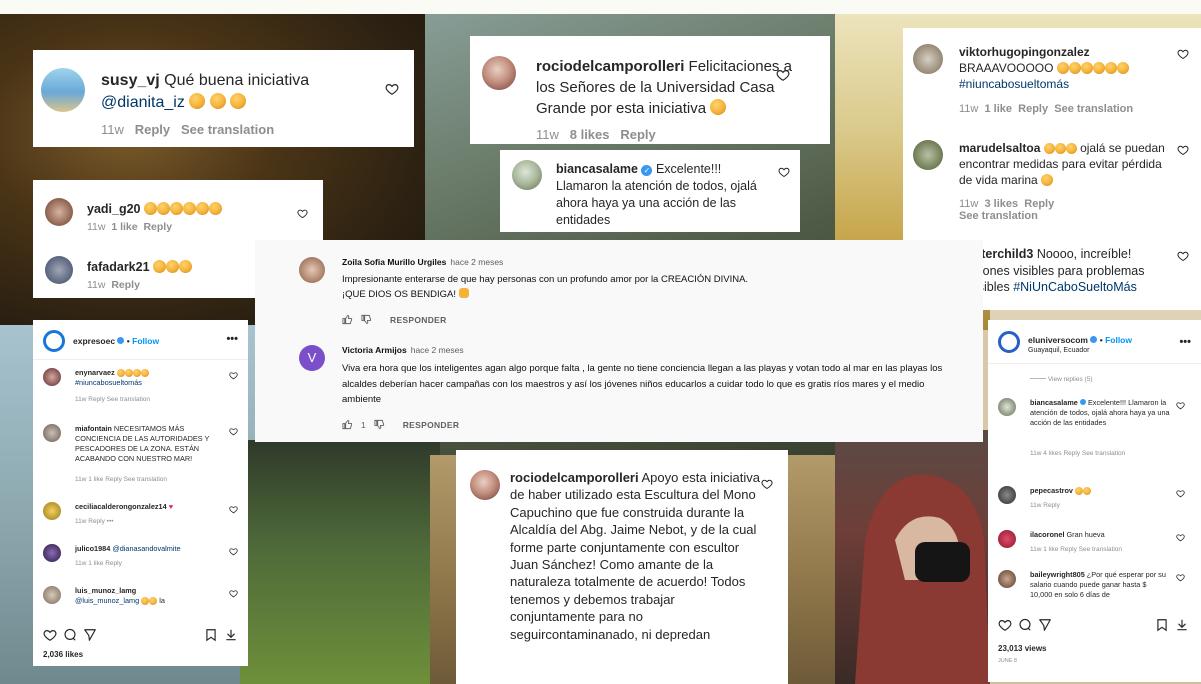 The height and width of the screenshot is (684, 1201). What do you see at coordinates (1070, 379) in the screenshot?
I see `view-replies-label: View replies (5)` at bounding box center [1070, 379].